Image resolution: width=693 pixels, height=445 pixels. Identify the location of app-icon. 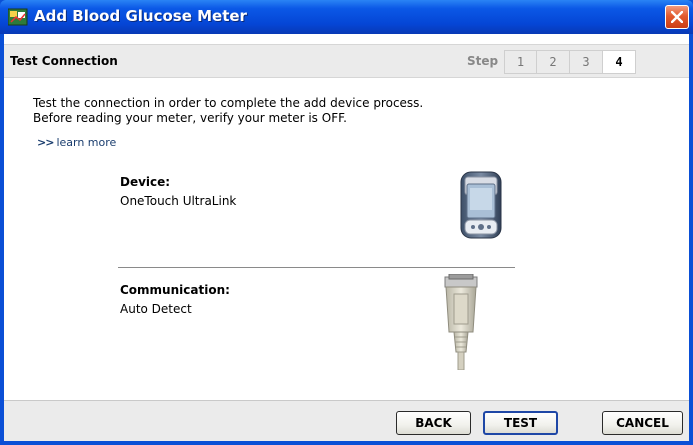
(17, 17).